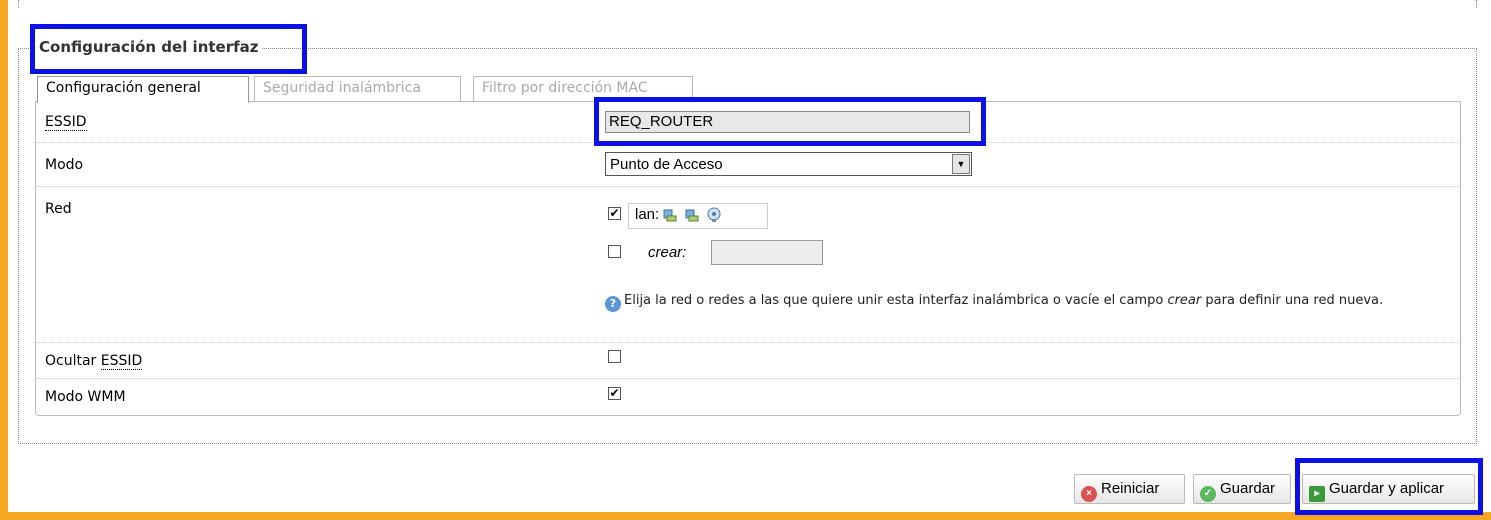 This screenshot has height=520, width=1491. I want to click on row-modo-wmm: Modo WMM, so click(748, 397).